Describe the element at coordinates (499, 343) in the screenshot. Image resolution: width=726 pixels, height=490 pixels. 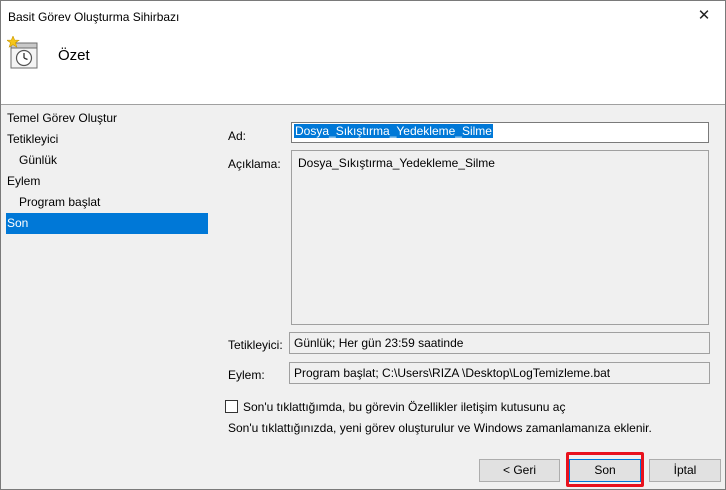
I see `trigger-field: Günlük; Her gün 23:59 saatinde` at that location.